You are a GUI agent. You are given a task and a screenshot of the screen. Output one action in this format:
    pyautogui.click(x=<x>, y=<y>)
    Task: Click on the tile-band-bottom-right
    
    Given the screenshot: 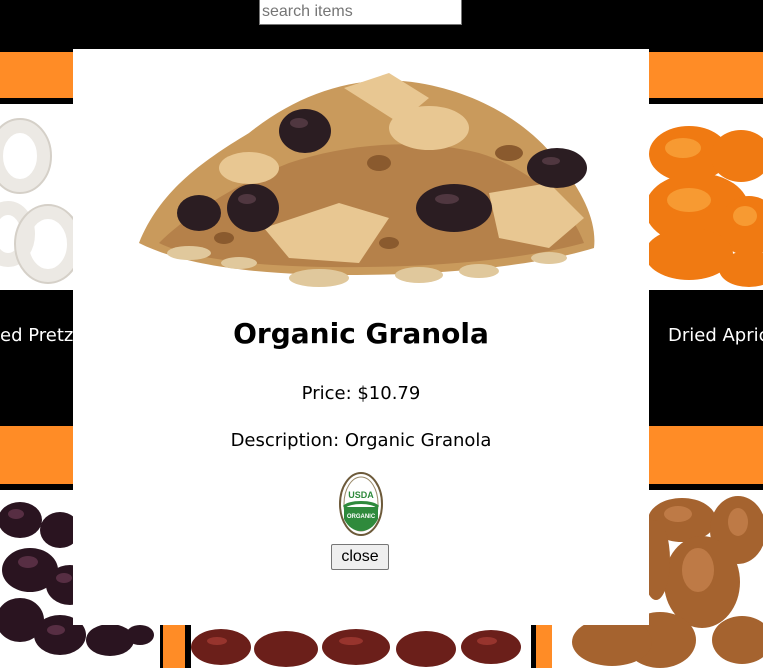 What is the action you would take?
    pyautogui.click(x=544, y=646)
    